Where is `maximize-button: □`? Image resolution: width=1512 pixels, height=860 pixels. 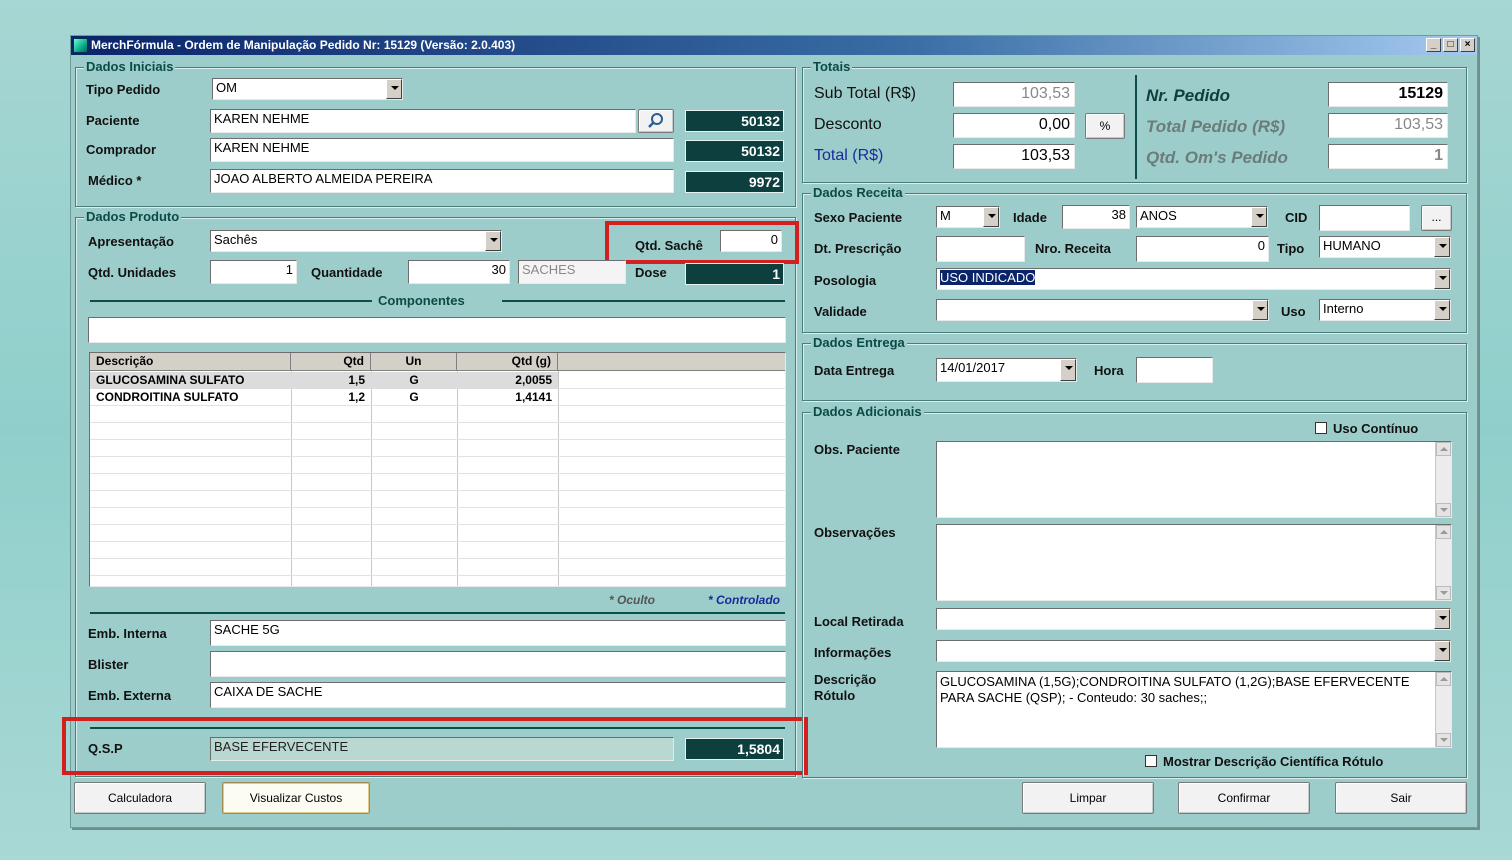
maximize-button: □ is located at coordinates (1450, 45).